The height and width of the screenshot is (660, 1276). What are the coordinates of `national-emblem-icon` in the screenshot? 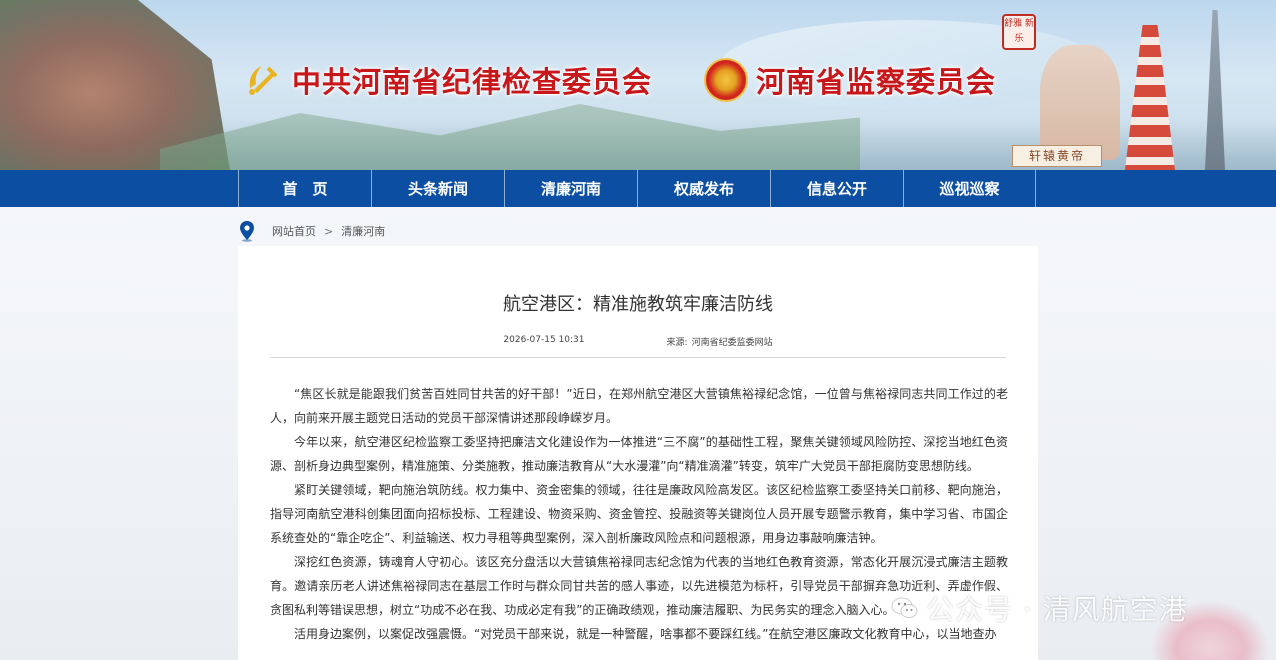 It's located at (726, 80).